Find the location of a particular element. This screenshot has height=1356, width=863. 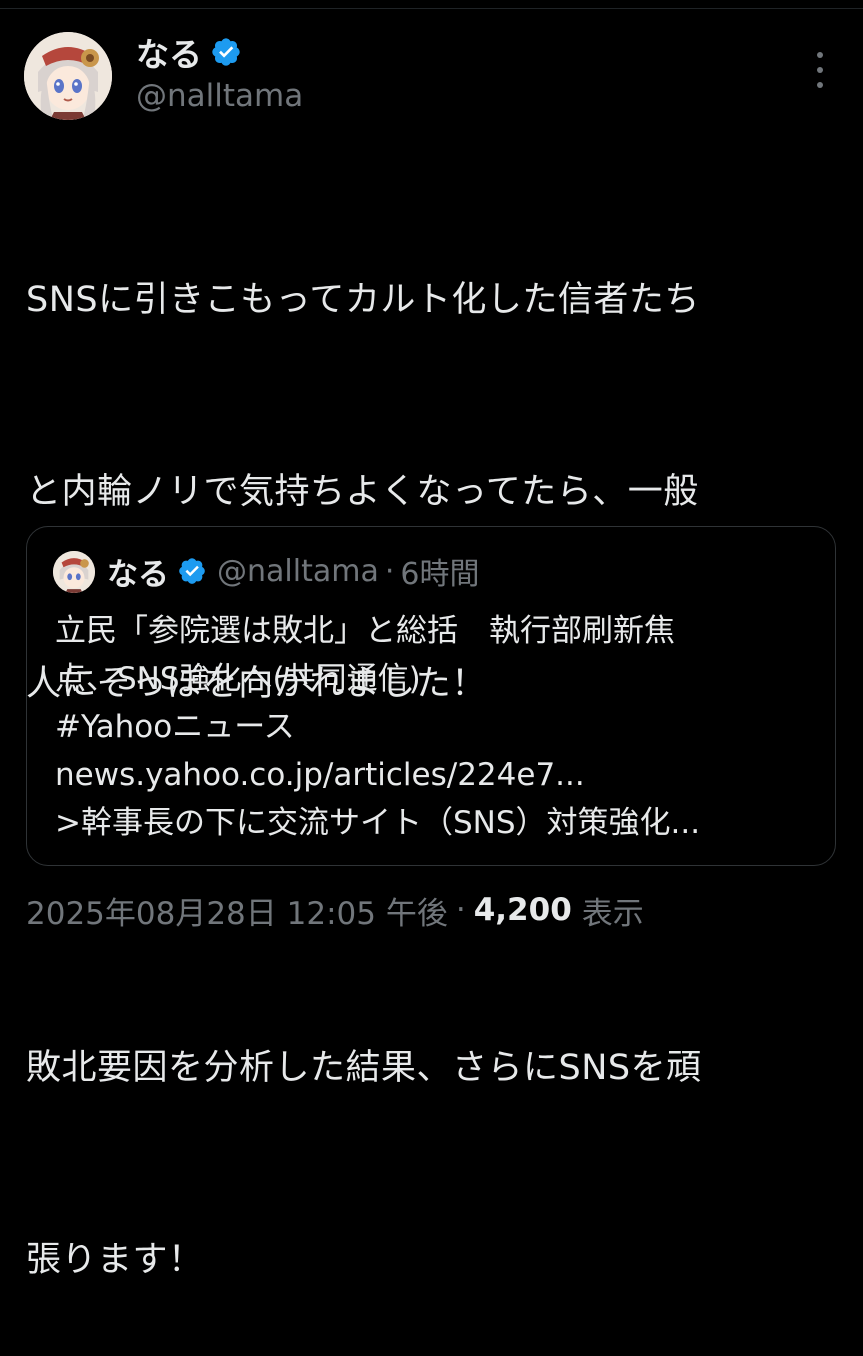

quoted-text-line: 点、SNS強化へ(共同通信) is located at coordinates (238, 679).